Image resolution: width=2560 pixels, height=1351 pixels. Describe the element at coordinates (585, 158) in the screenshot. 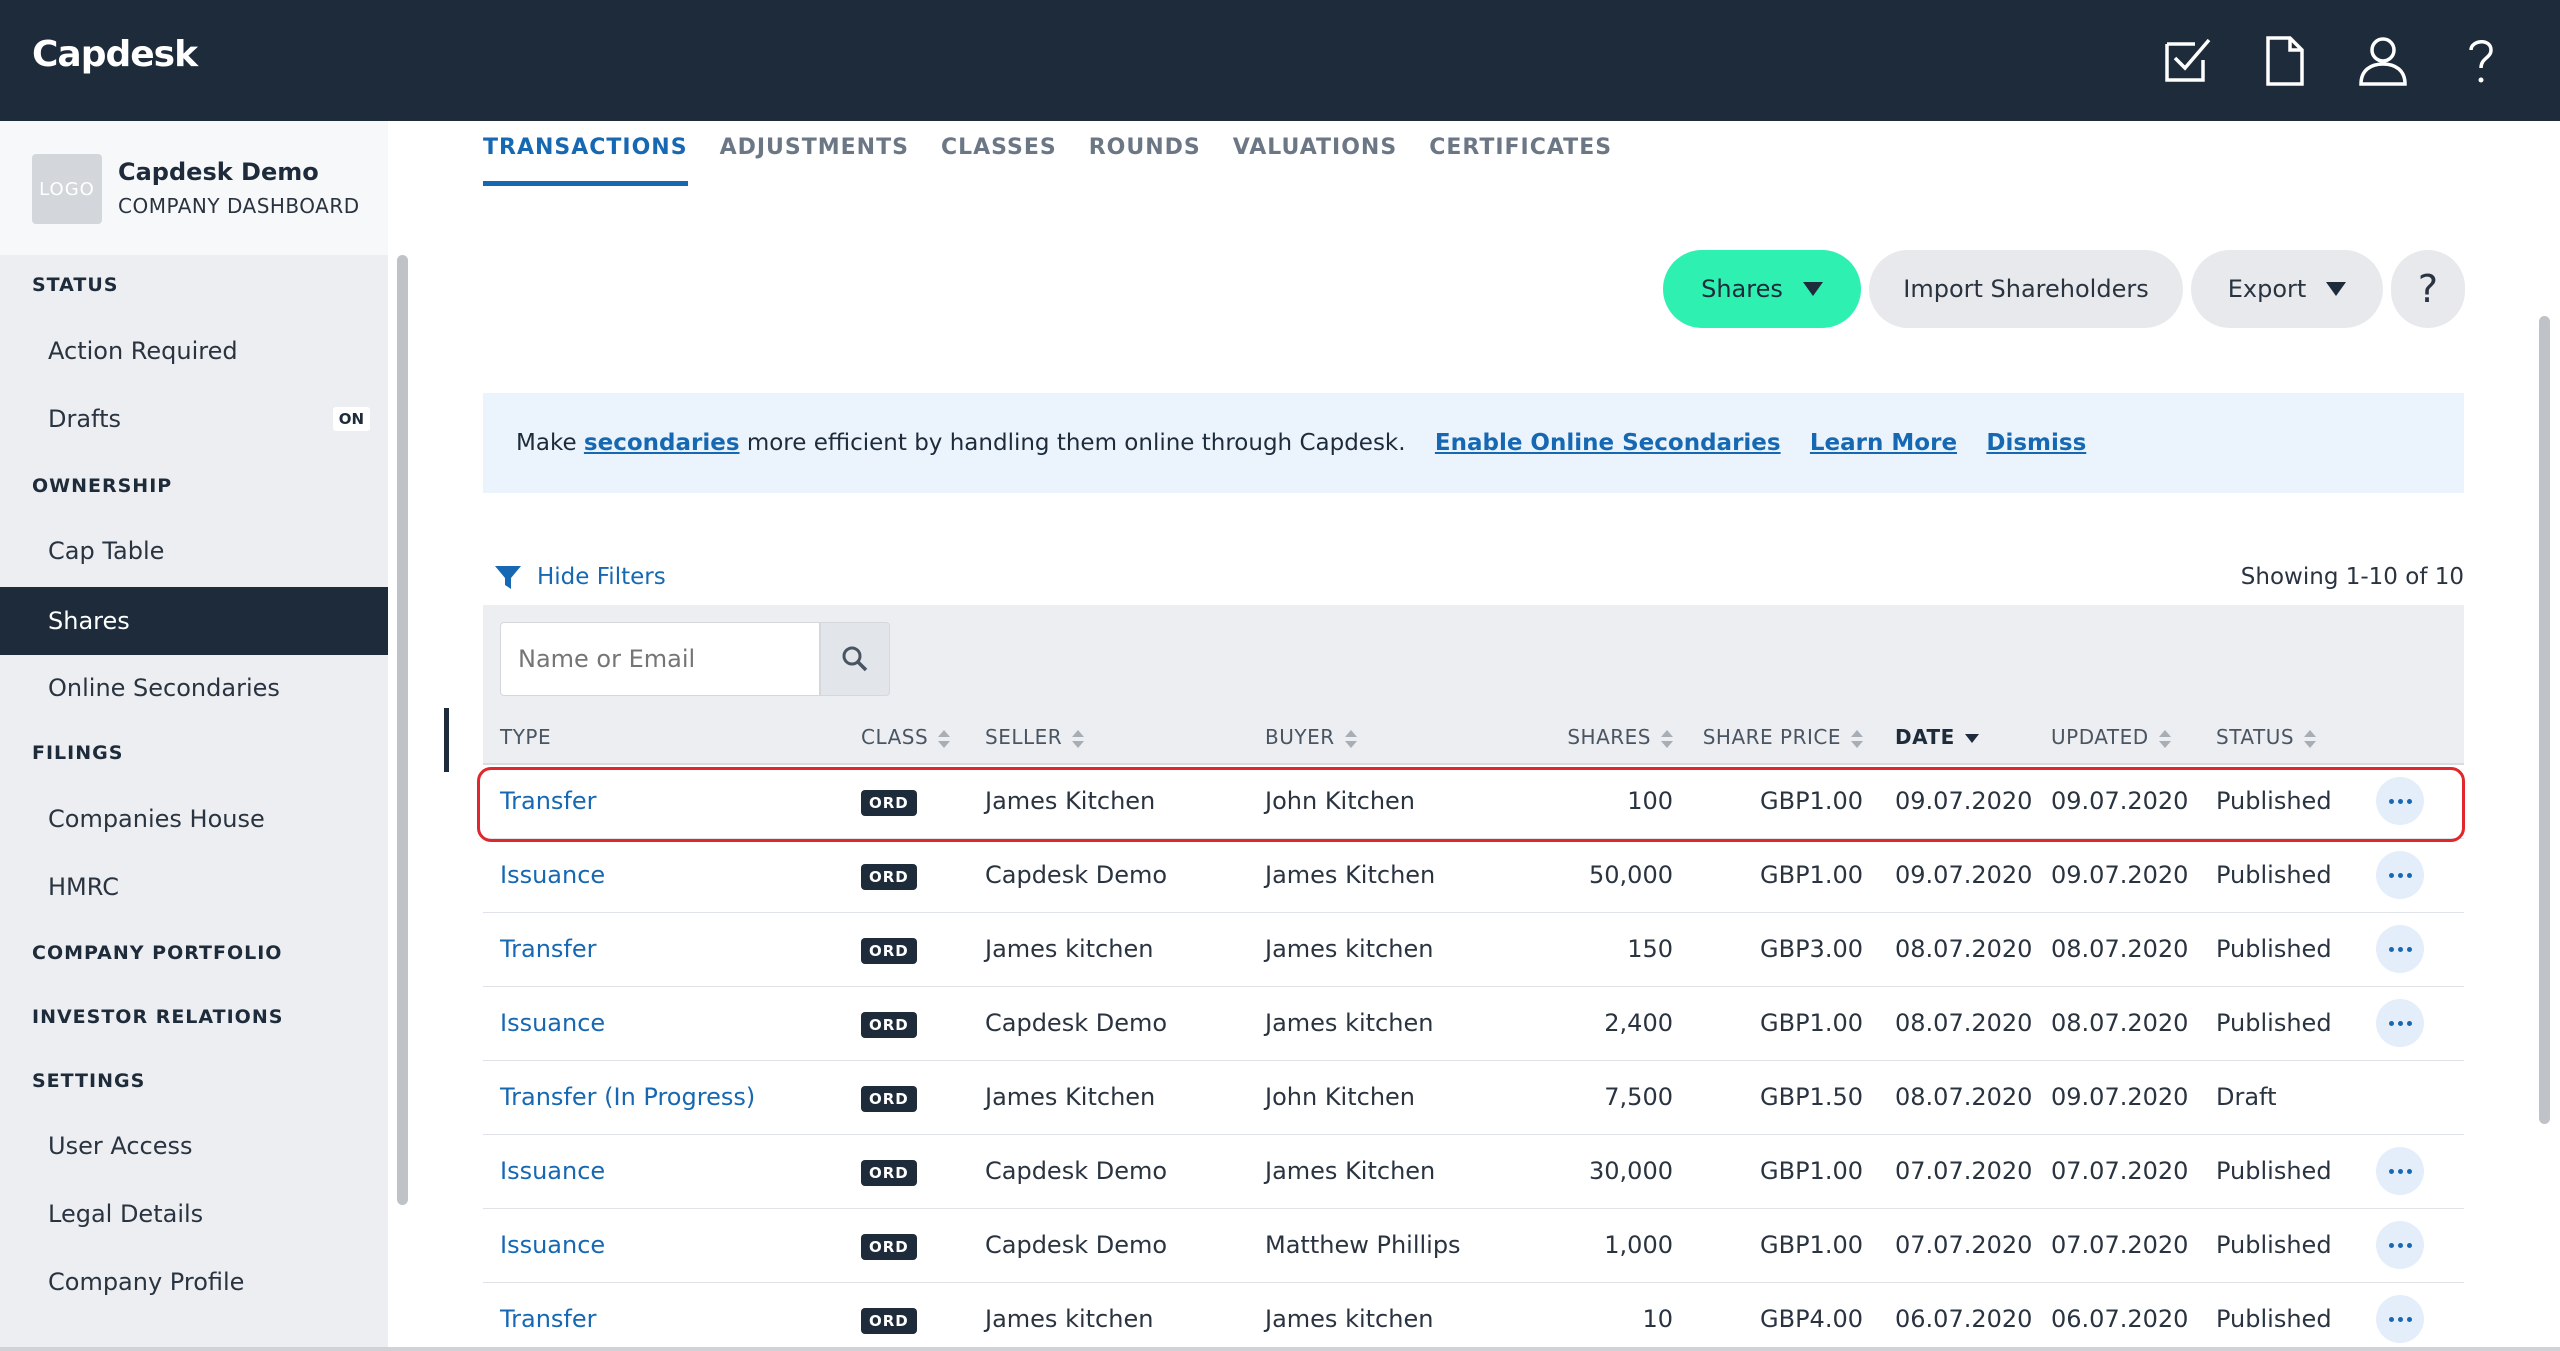

I see `tab-transactions: TRANSACTIONS` at that location.